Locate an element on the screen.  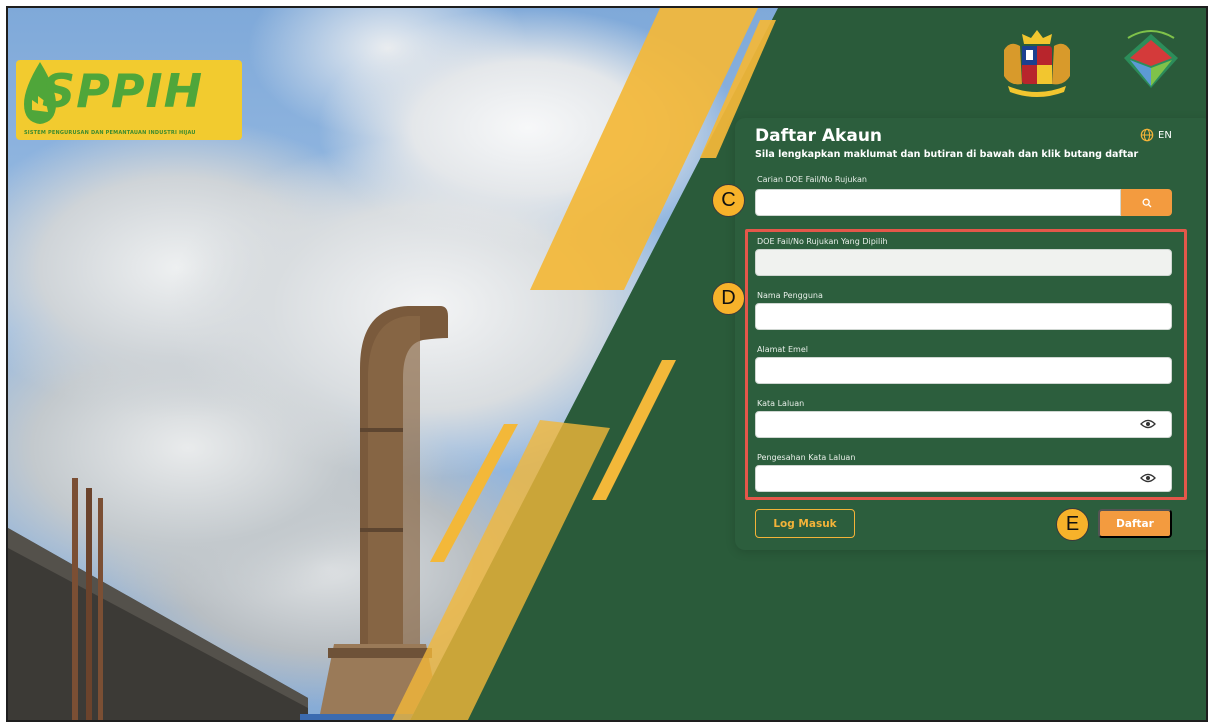
annotation-badge-e: E is located at coordinates (1072, 524).